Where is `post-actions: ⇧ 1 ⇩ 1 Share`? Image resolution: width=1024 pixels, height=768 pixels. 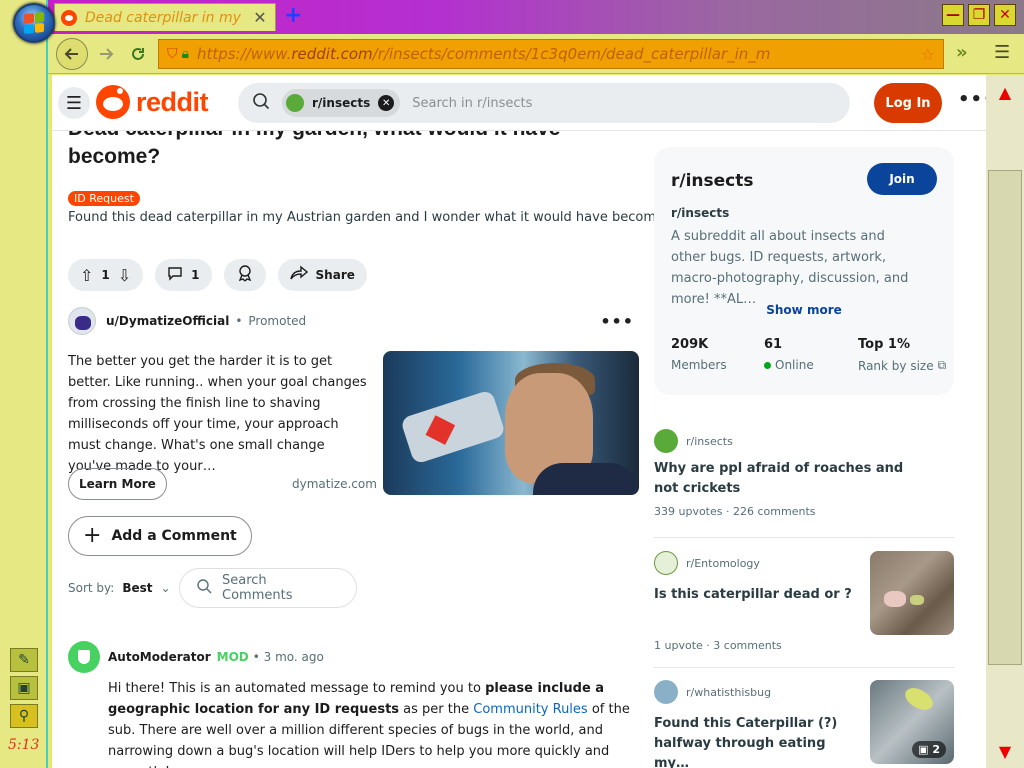 post-actions: ⇧ 1 ⇩ 1 Share is located at coordinates (217, 275).